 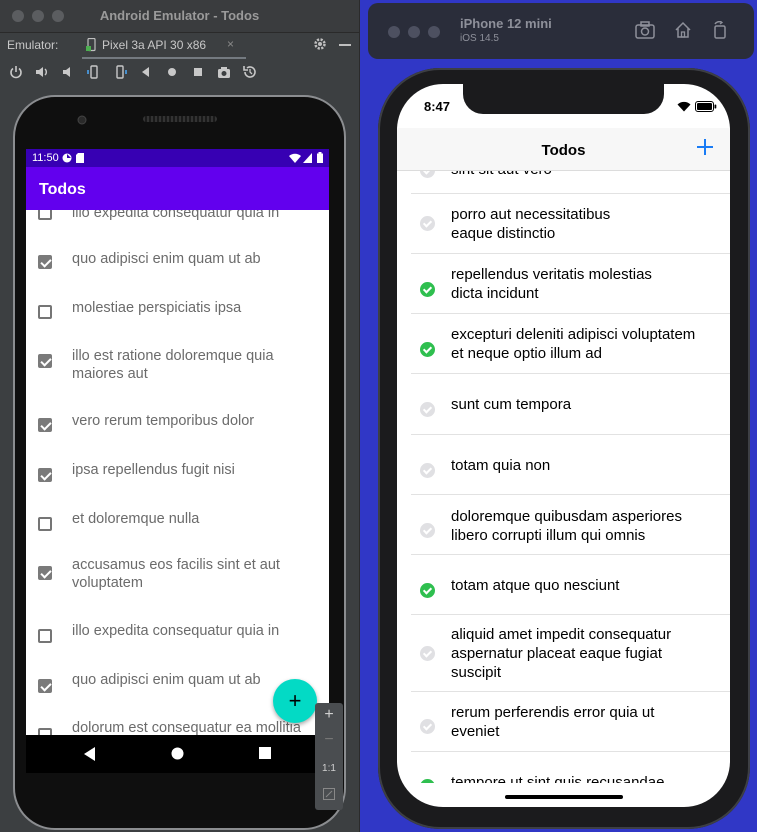 What do you see at coordinates (163, 421) in the screenshot?
I see `todo-text: vero rerum temporibus dolor` at bounding box center [163, 421].